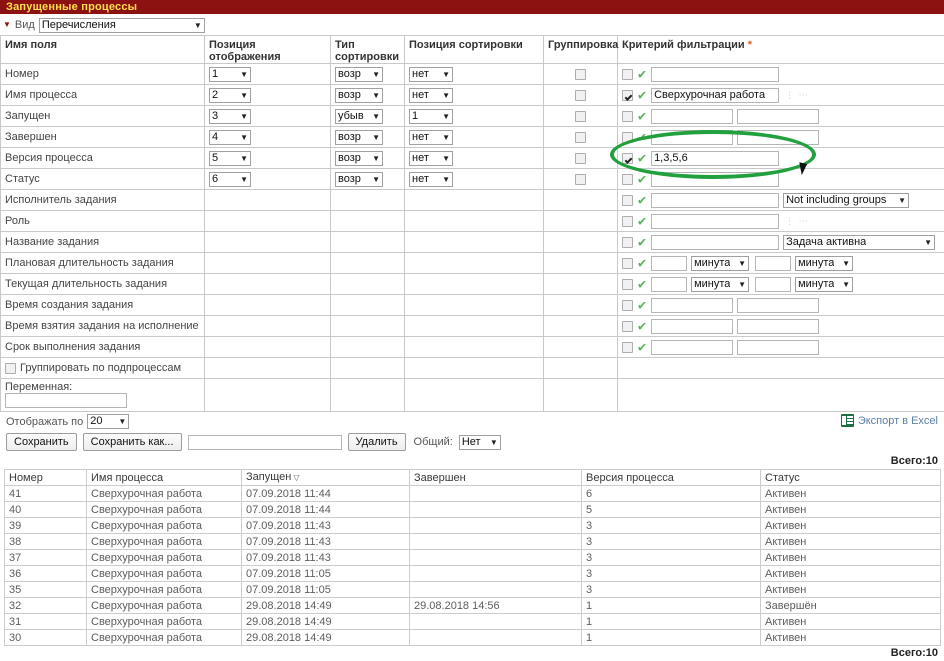 The width and height of the screenshot is (944, 661). What do you see at coordinates (889, 420) in the screenshot?
I see `export-to-excel-link: Экспорт в Excel` at bounding box center [889, 420].